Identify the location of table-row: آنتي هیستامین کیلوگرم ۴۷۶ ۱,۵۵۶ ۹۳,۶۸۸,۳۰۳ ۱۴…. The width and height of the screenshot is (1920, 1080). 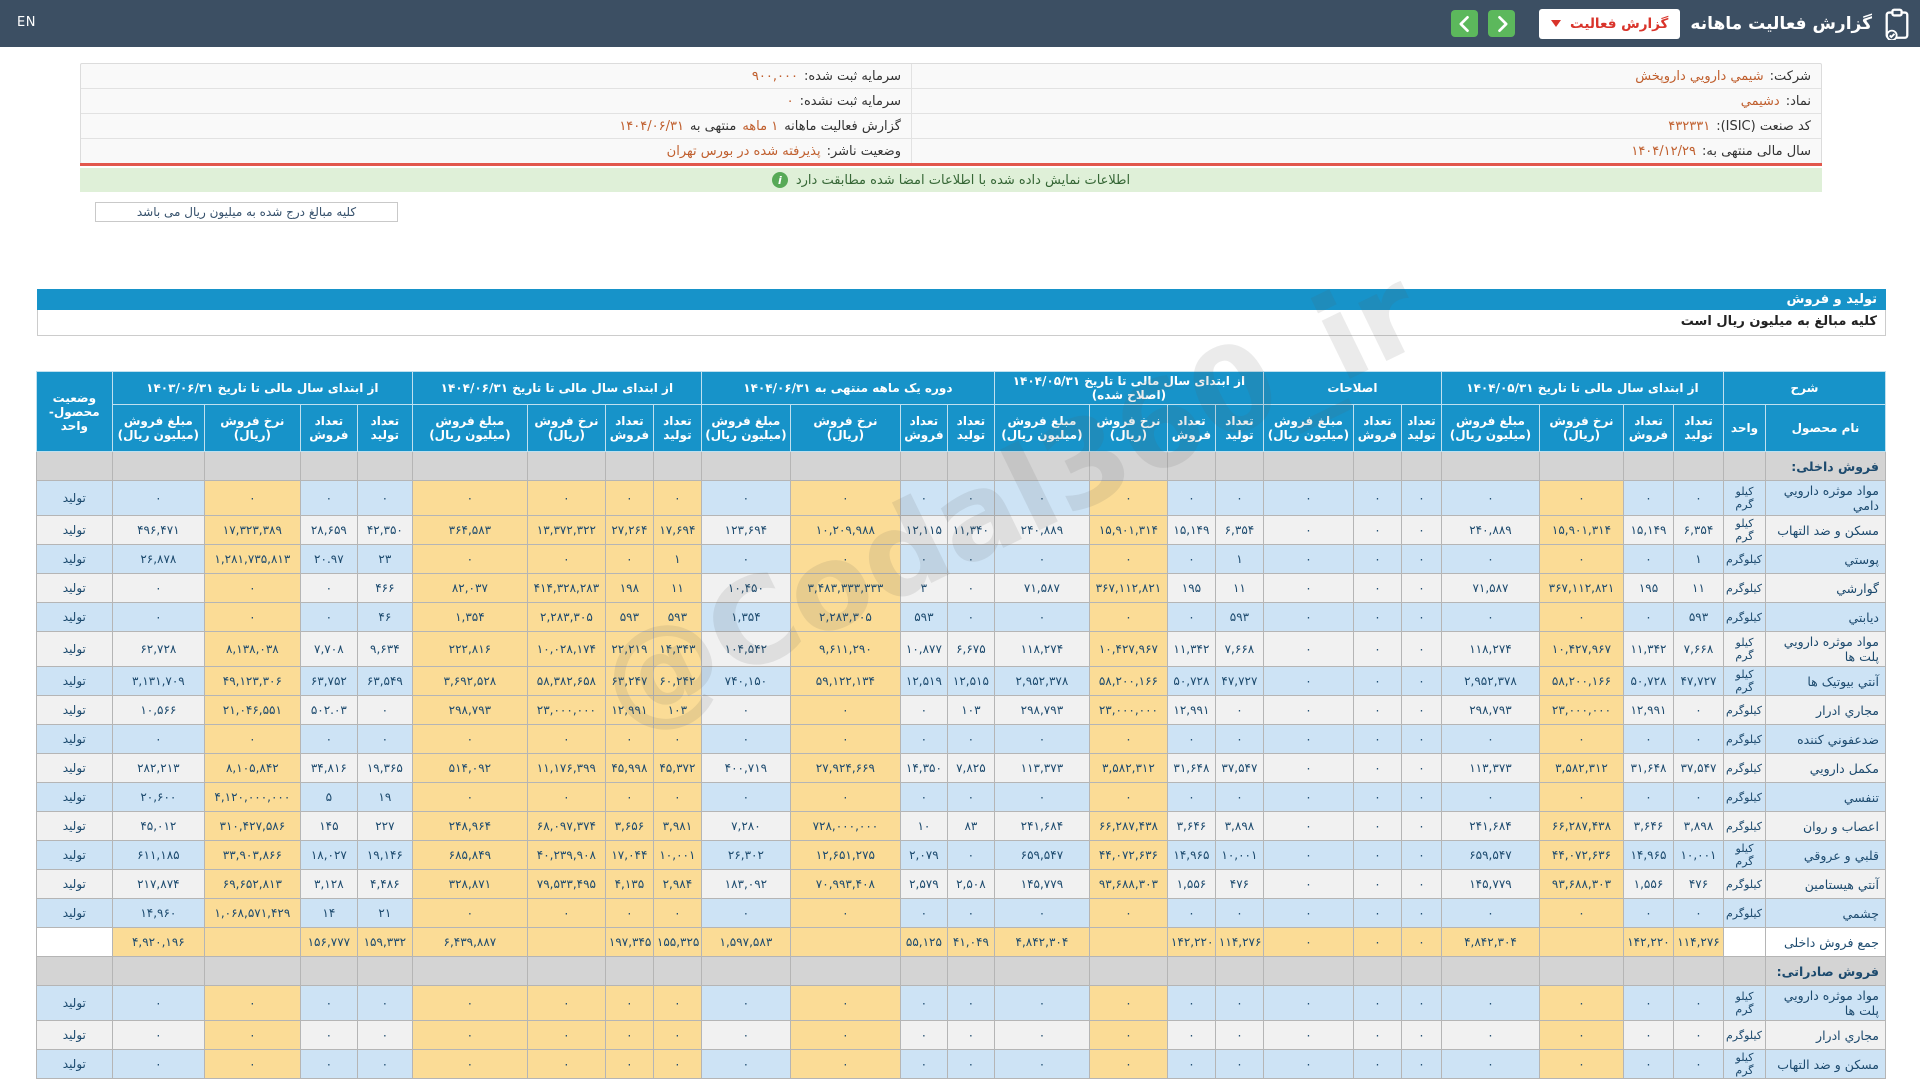
(960, 884).